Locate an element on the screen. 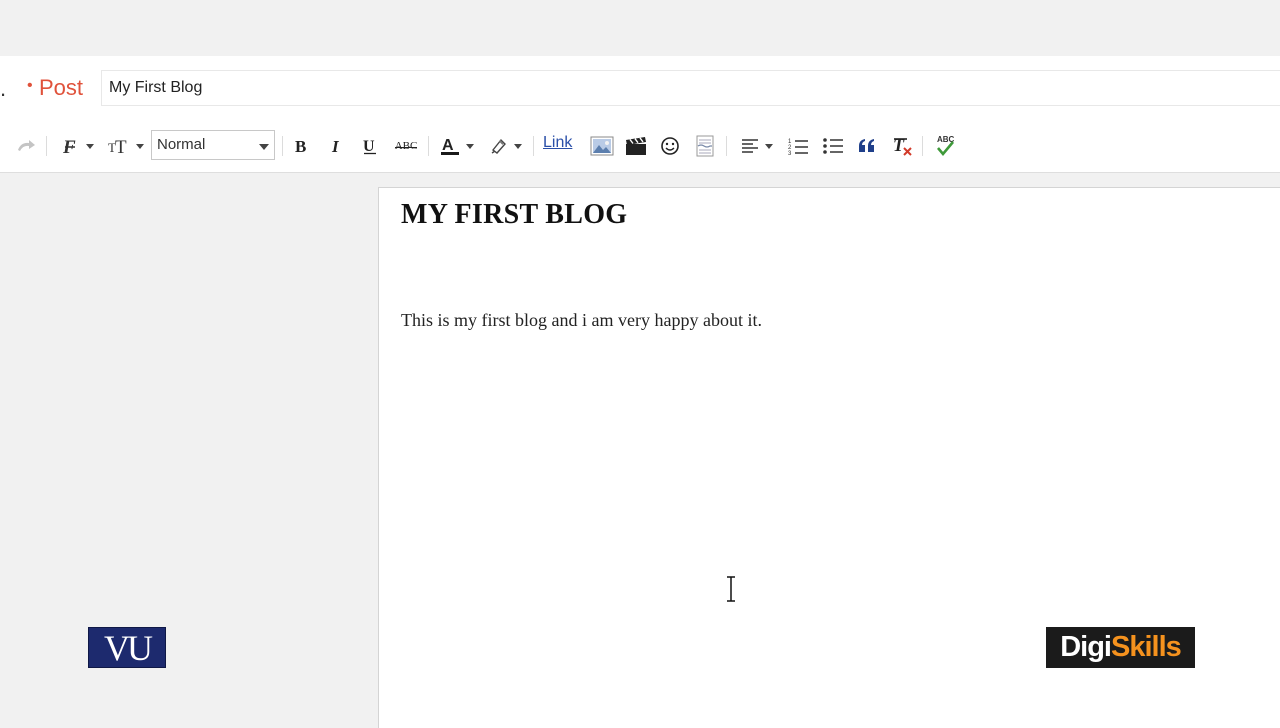 Image resolution: width=1280 pixels, height=728 pixels. image-icon is located at coordinates (602, 146).